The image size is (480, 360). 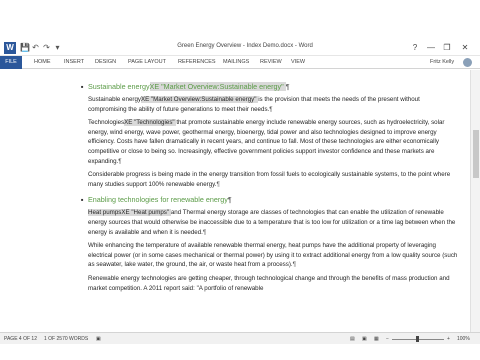 I want to click on web-layout-icon: ▦, so click(x=376, y=339).